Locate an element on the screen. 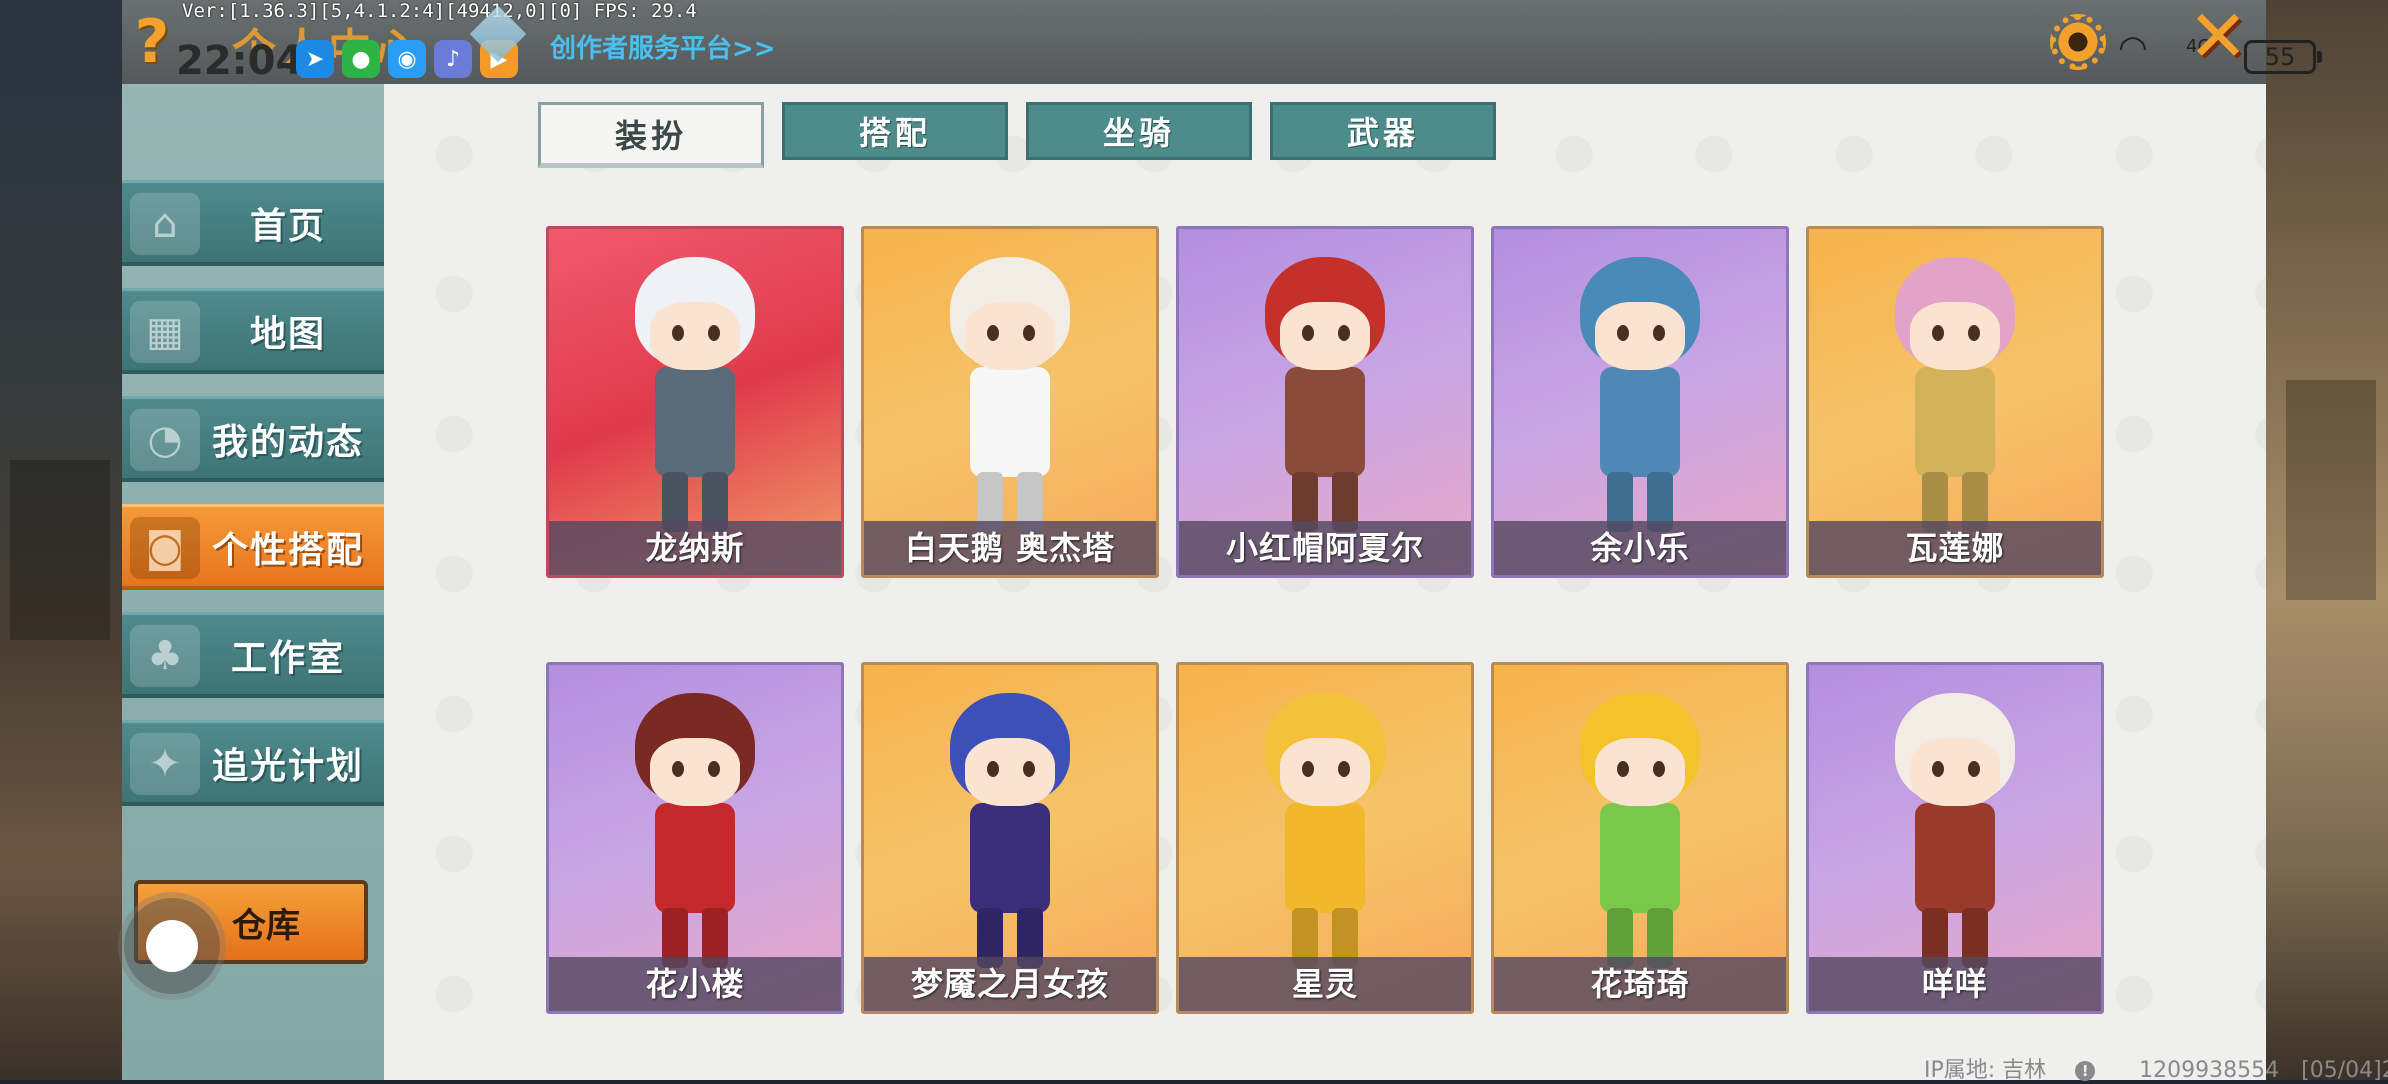 This screenshot has height=1084, width=2388. close-icon: ✕ is located at coordinates (2218, 36).